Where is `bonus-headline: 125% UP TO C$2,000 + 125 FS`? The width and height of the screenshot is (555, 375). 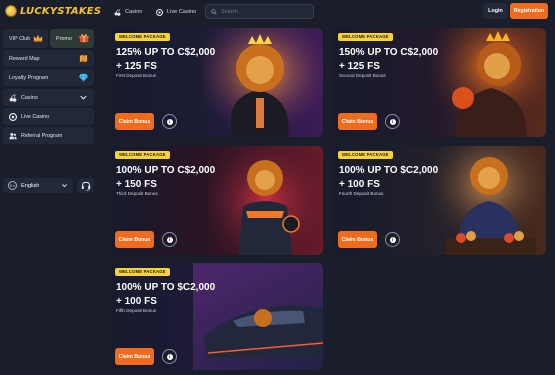 bonus-headline: 125% UP TO C$2,000 + 125 FS is located at coordinates (165, 59).